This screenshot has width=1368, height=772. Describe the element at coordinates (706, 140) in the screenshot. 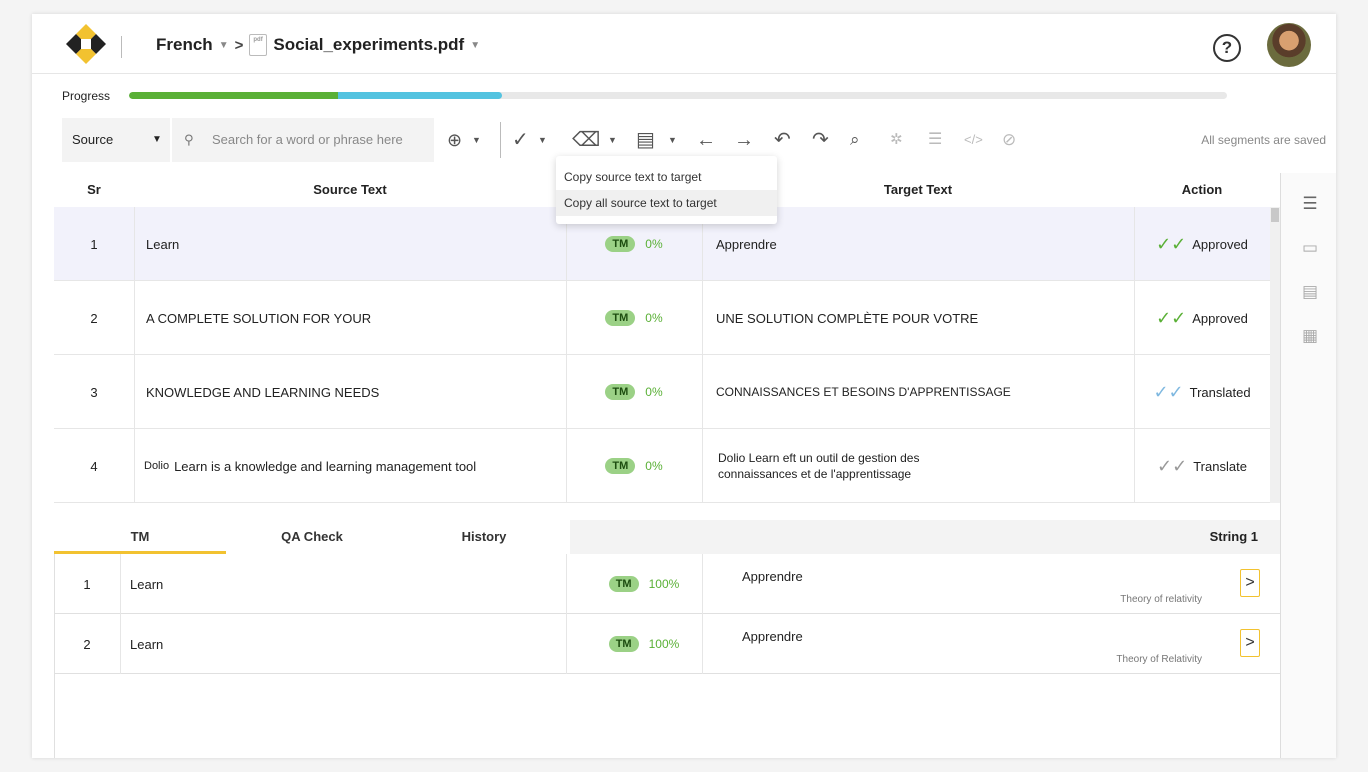

I see `arrow-left-icon: ←` at that location.